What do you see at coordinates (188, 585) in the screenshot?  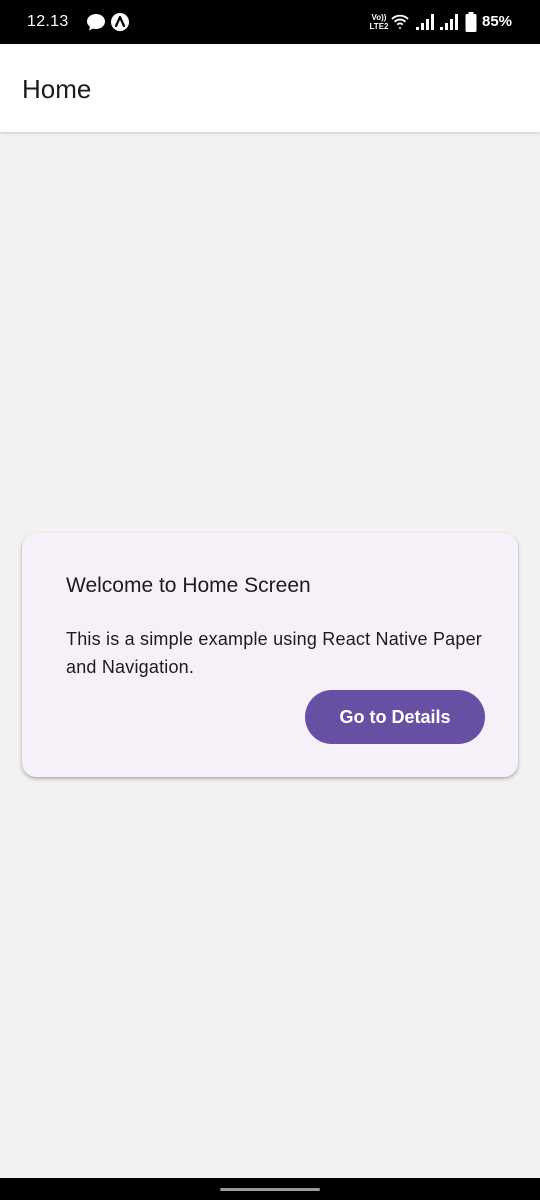 I see `card-title: Welcome to Home Screen` at bounding box center [188, 585].